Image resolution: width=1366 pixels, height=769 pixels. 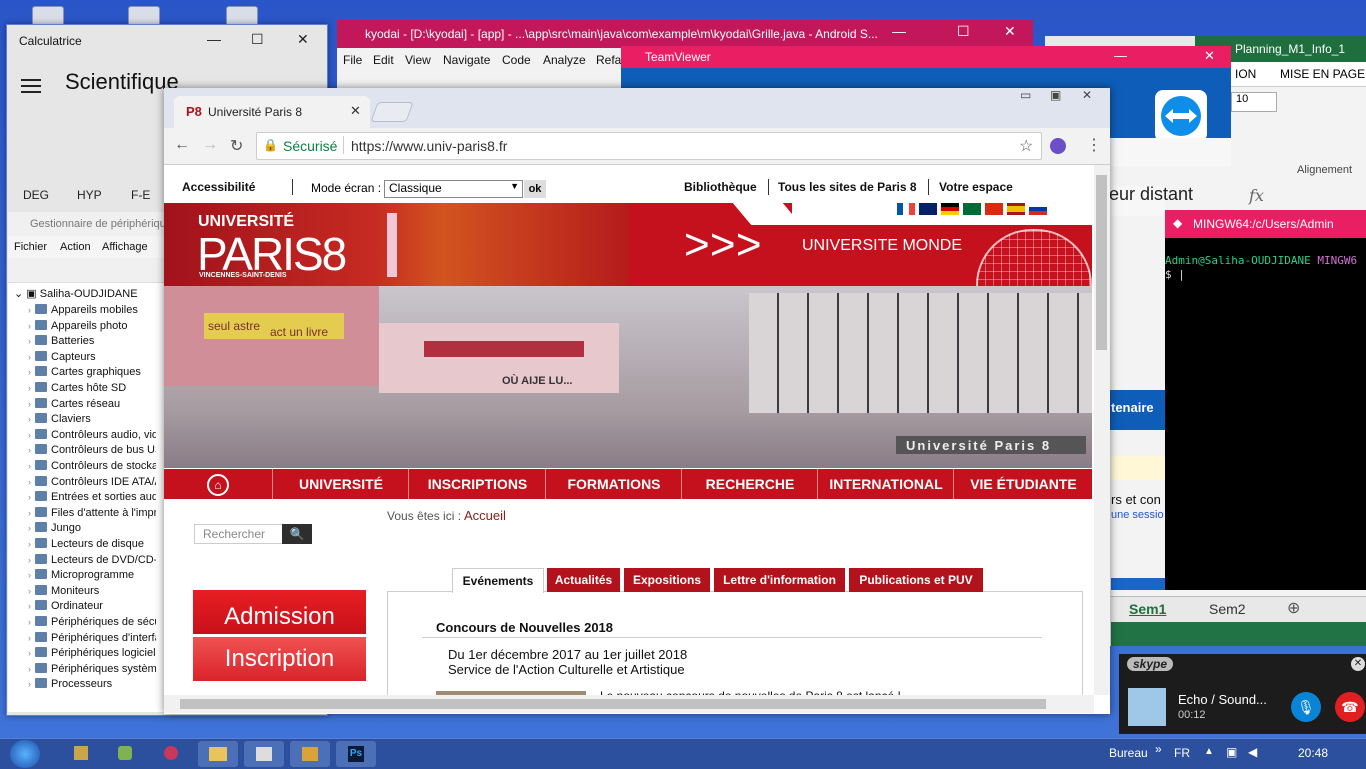 What do you see at coordinates (125, 247) in the screenshot?
I see `menu-affichage: Affichage` at bounding box center [125, 247].